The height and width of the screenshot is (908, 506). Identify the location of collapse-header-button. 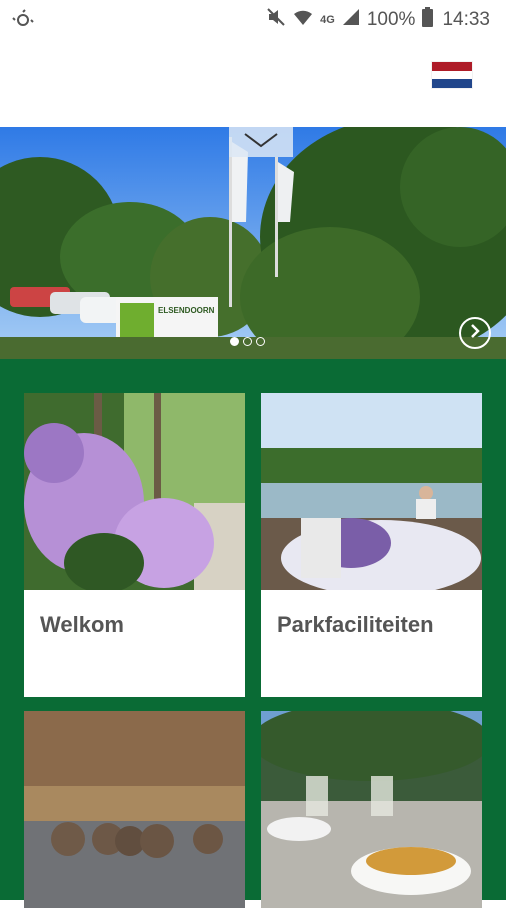
(261, 142).